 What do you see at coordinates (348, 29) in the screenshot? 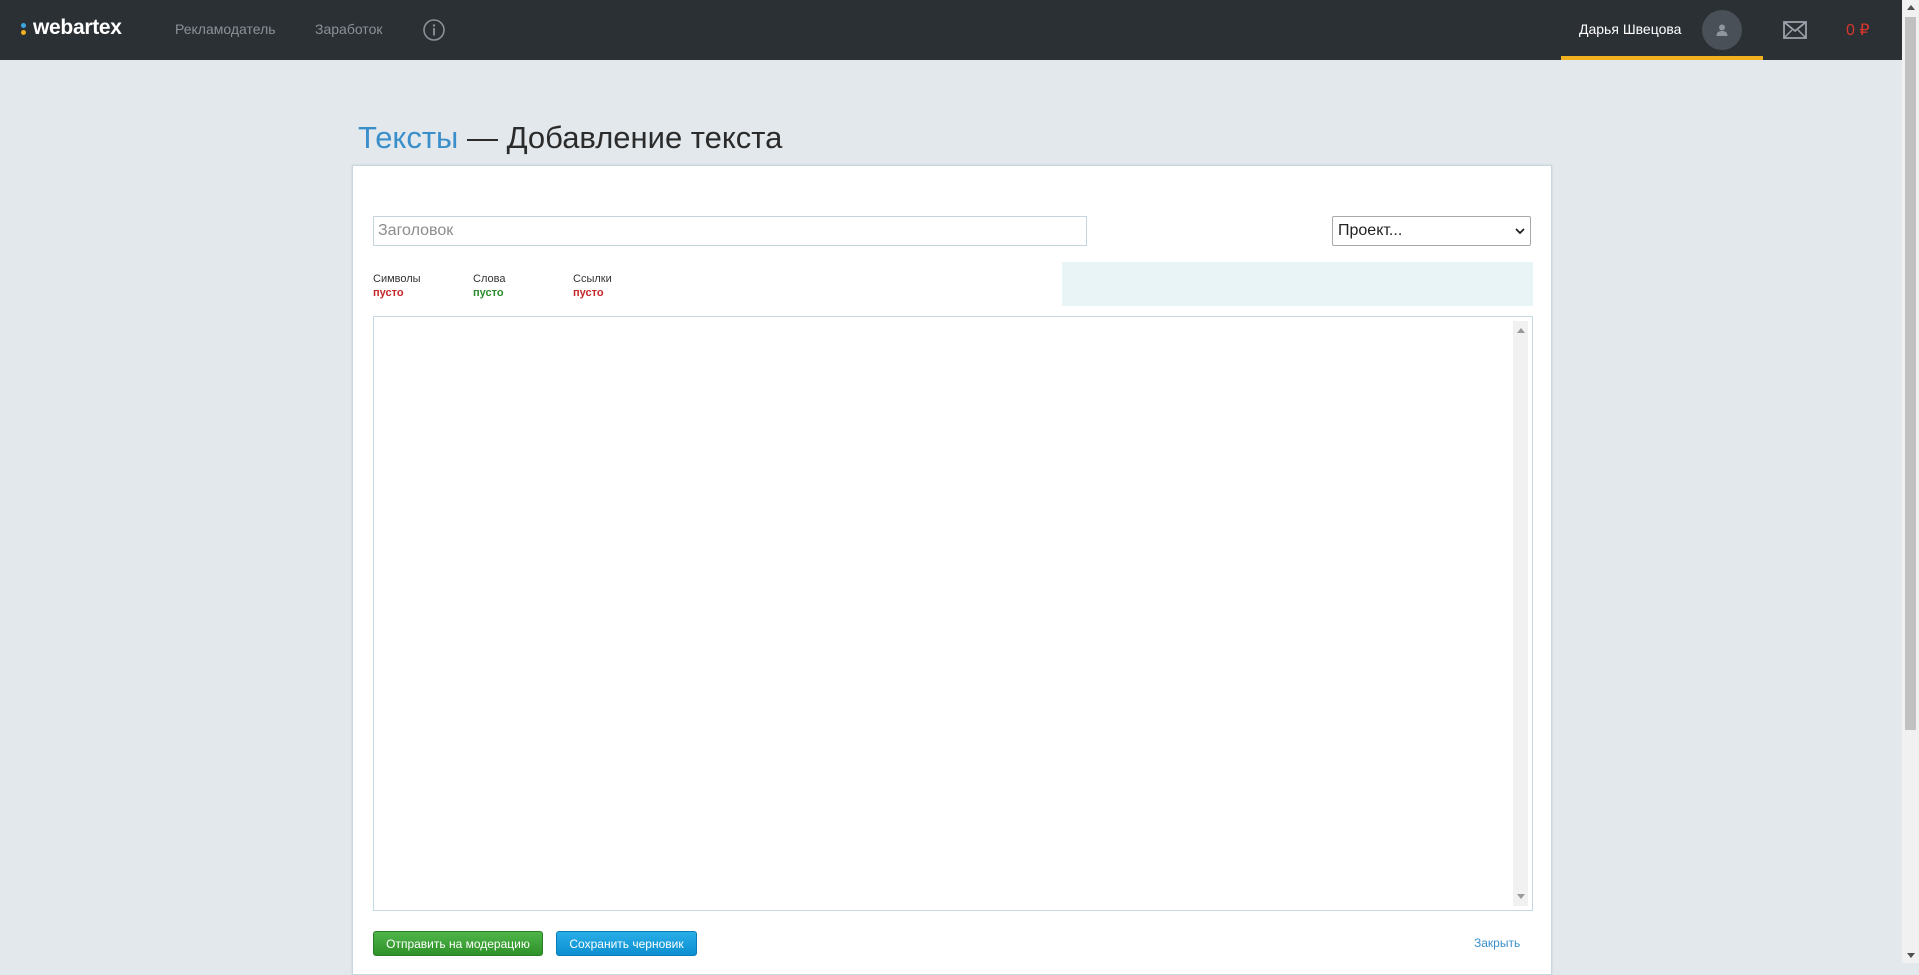
I see `nav-earnings: Заработок` at bounding box center [348, 29].